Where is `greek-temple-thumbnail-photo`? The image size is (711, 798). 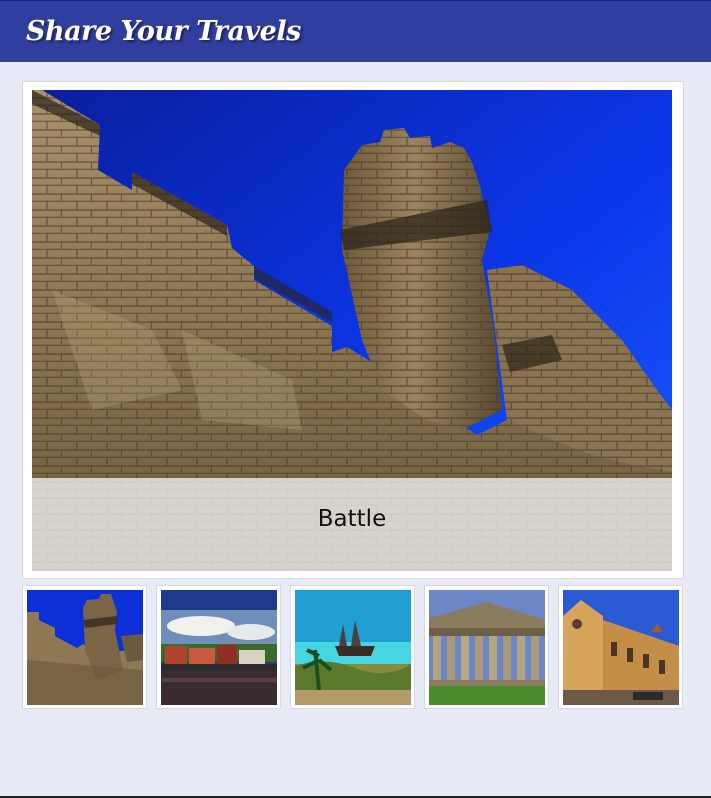 greek-temple-thumbnail-photo is located at coordinates (487, 647).